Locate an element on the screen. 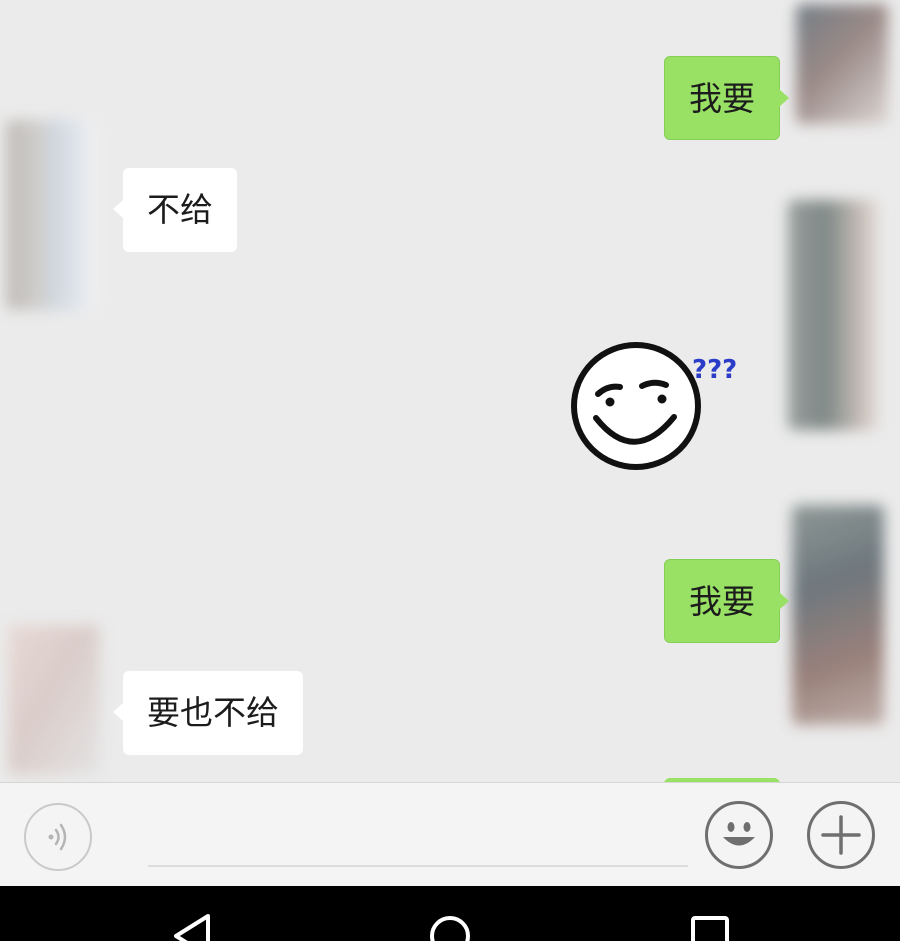 Image resolution: width=900 pixels, height=941 pixels. back-button is located at coordinates (191, 913).